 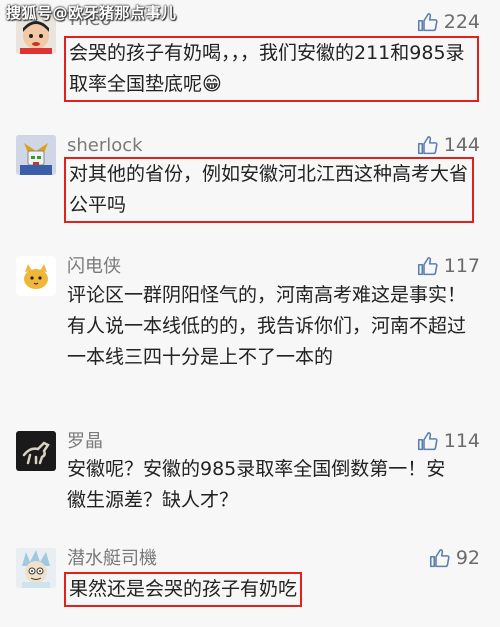 I want to click on like-button: 144, so click(x=448, y=145).